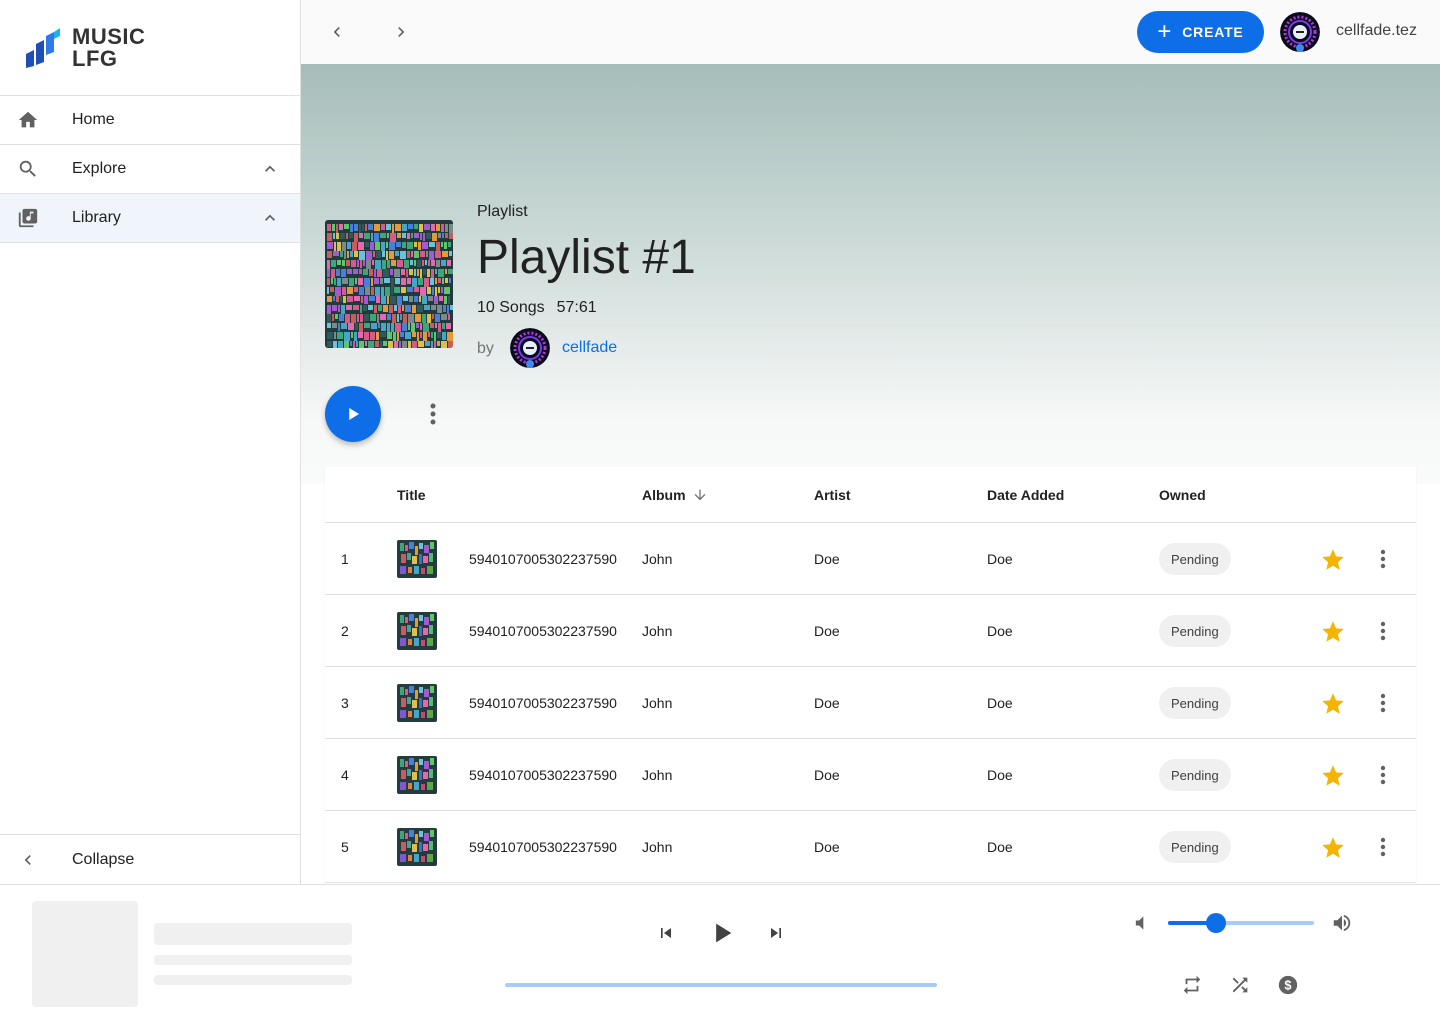  What do you see at coordinates (1240, 985) in the screenshot?
I see `shuffle-button` at bounding box center [1240, 985].